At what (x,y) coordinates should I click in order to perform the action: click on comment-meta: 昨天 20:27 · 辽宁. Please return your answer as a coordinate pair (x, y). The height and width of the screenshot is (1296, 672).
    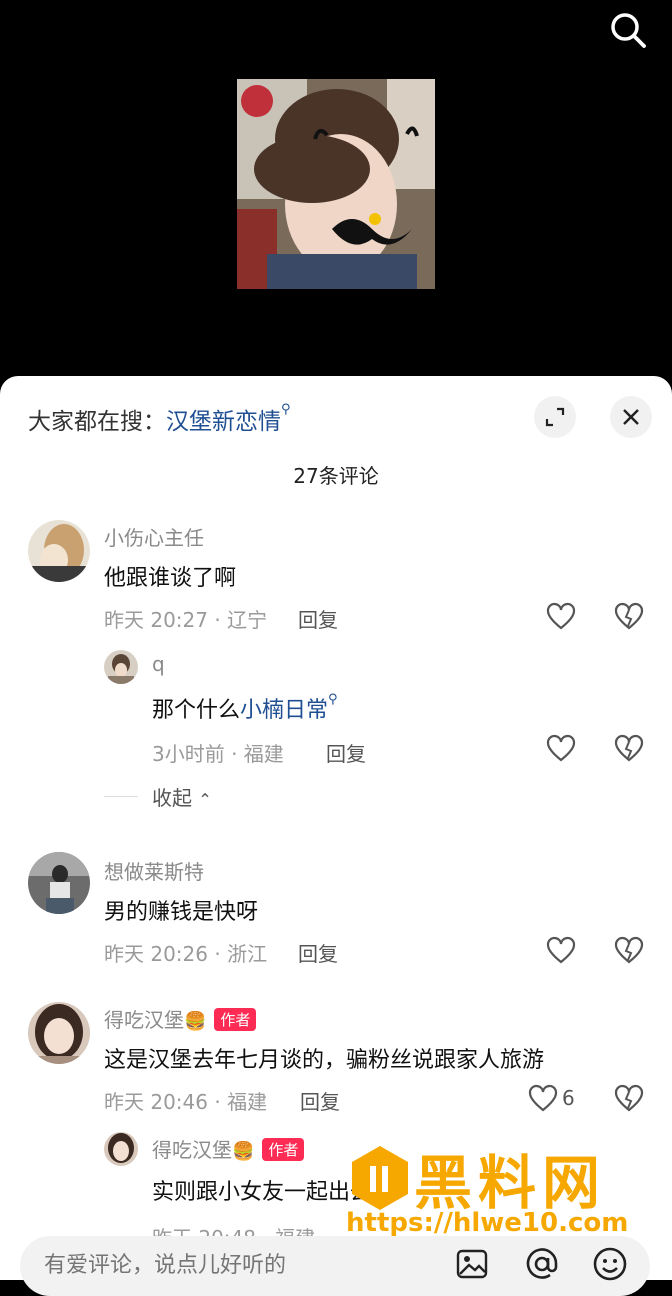
    Looking at the image, I should click on (186, 620).